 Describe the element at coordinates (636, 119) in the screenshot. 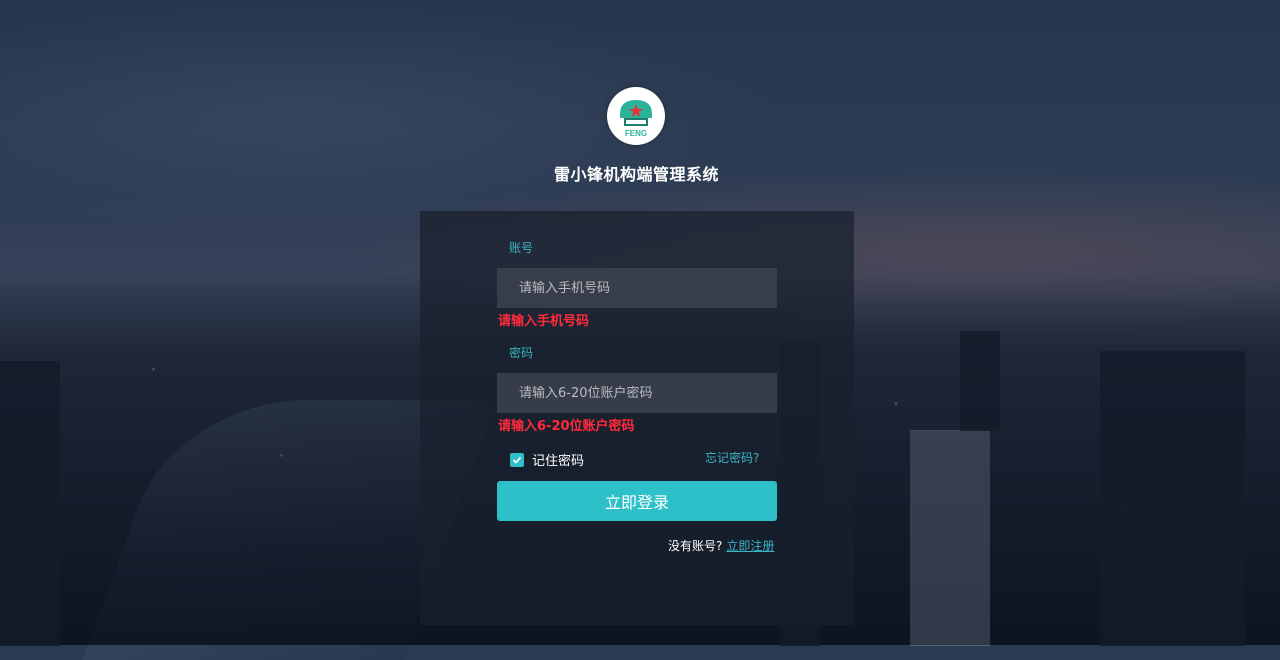

I see `logo-icon: FENG` at that location.